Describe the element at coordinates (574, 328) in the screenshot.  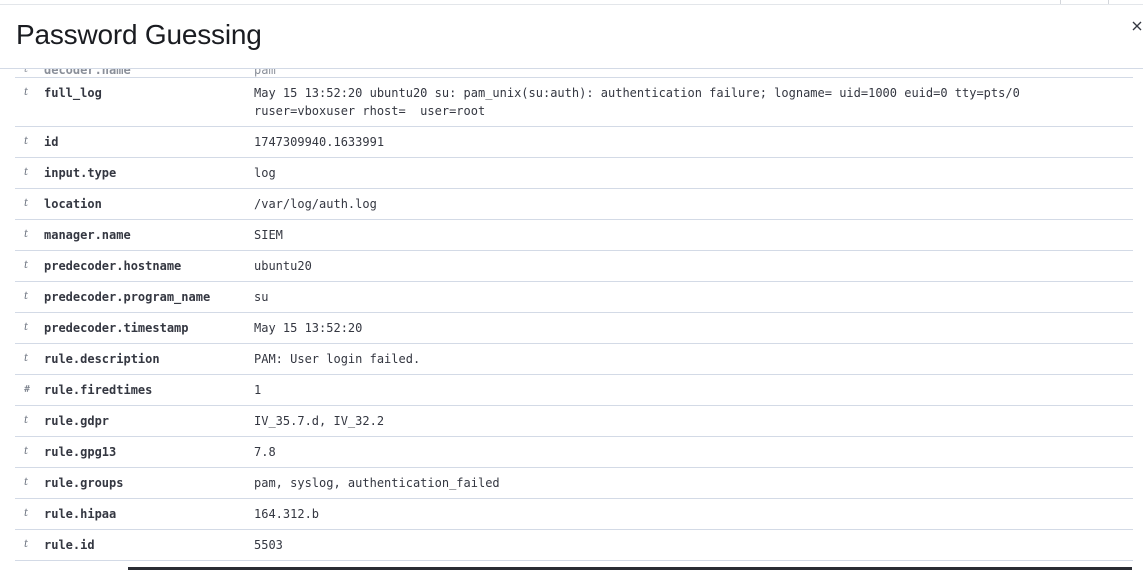
I see `table-row: t predecoder.timestamp May 15 13:52:20` at that location.